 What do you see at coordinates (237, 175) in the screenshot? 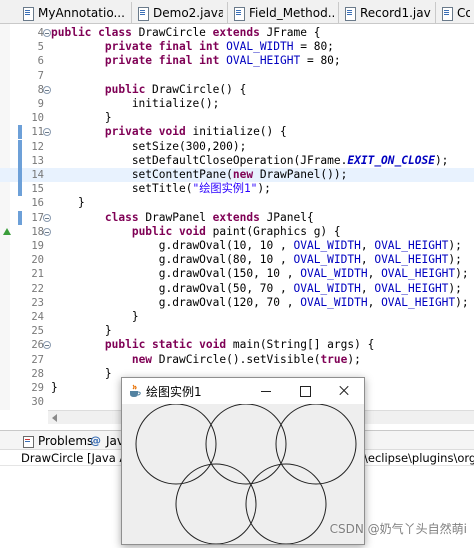
I see `code-line: 14 setContentPane(new DrawPanel());` at bounding box center [237, 175].